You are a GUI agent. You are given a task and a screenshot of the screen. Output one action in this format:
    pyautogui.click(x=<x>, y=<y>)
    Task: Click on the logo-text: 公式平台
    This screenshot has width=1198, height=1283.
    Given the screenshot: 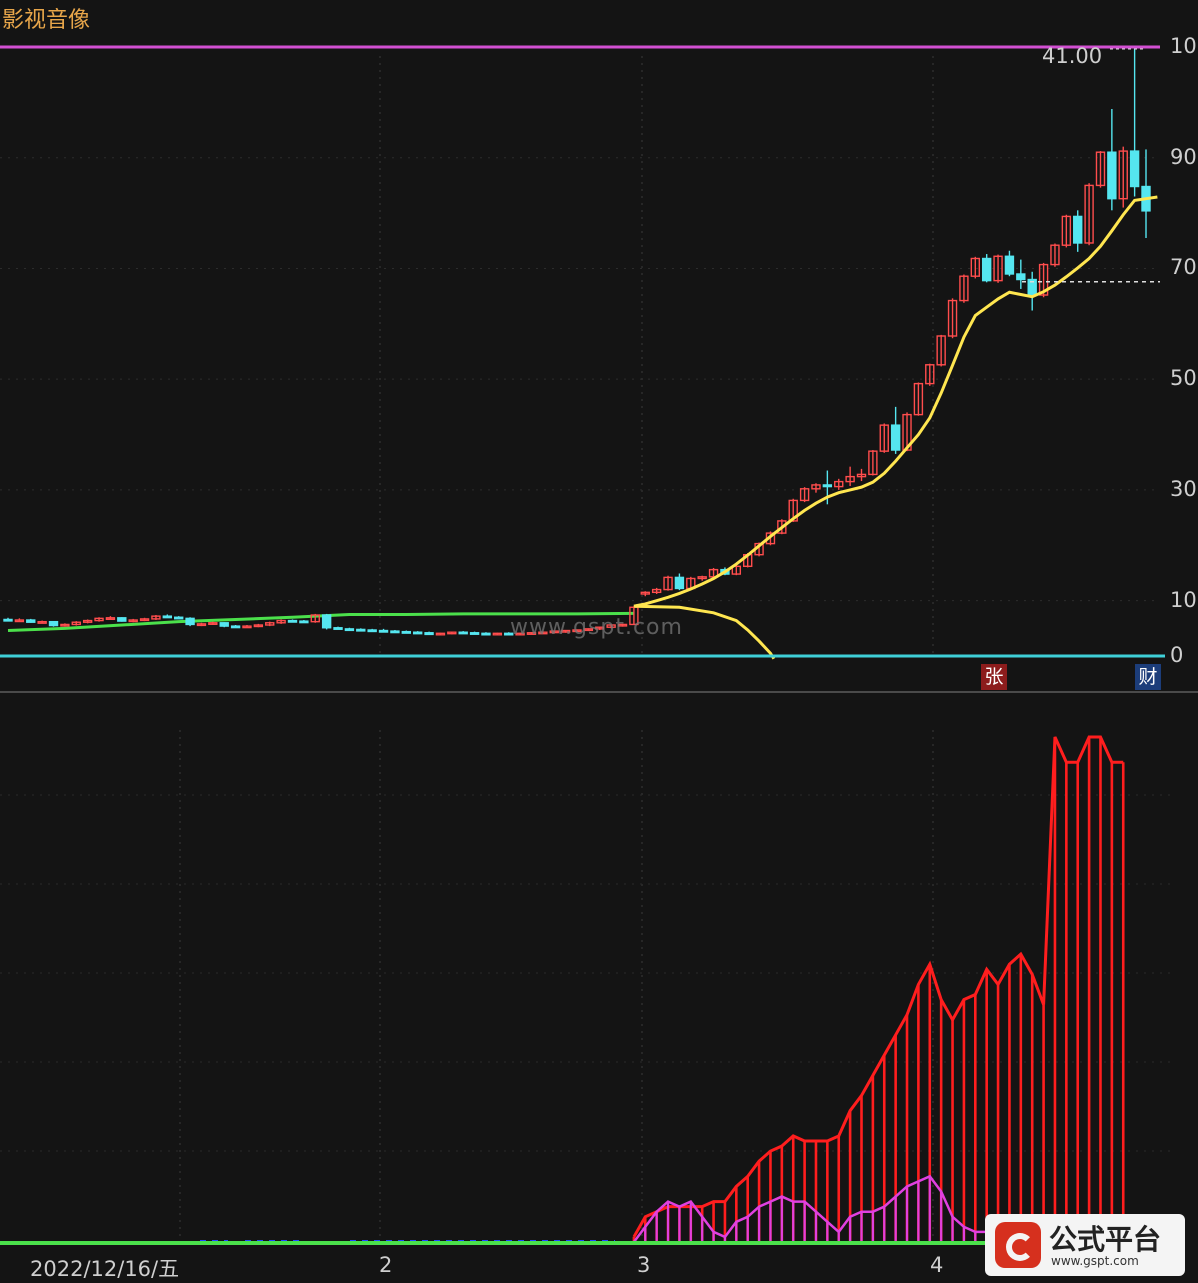 What is the action you would take?
    pyautogui.click(x=1105, y=1239)
    